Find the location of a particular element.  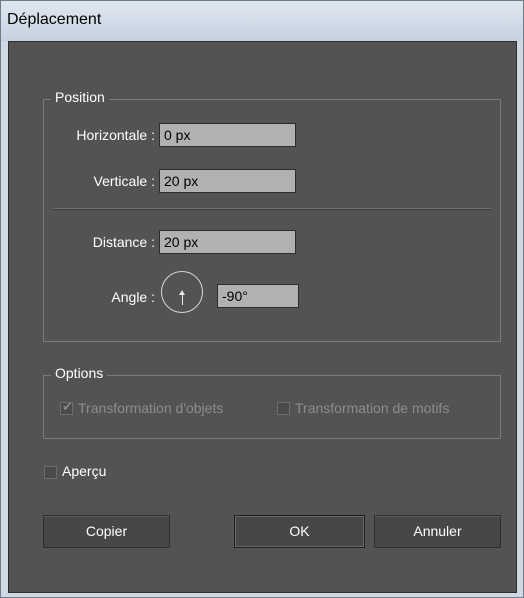

distance-input: 20 px is located at coordinates (227, 242).